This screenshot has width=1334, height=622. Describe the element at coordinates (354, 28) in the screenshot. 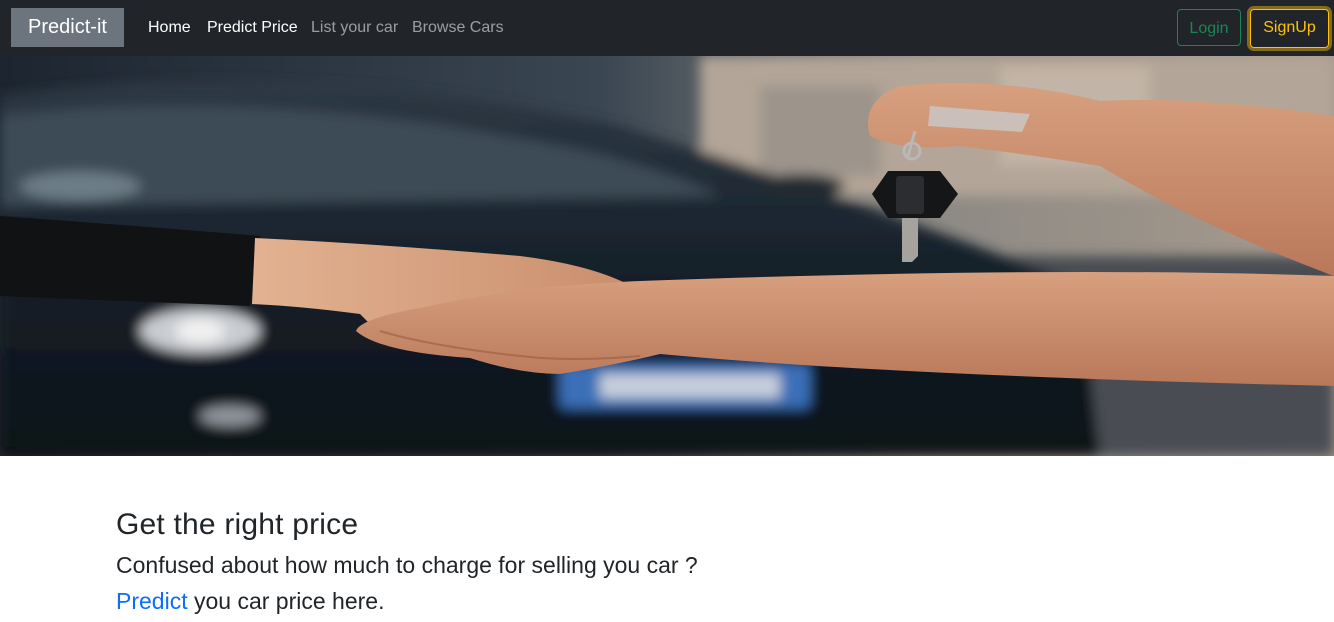

I see `nav-list-your-car: List your car` at that location.